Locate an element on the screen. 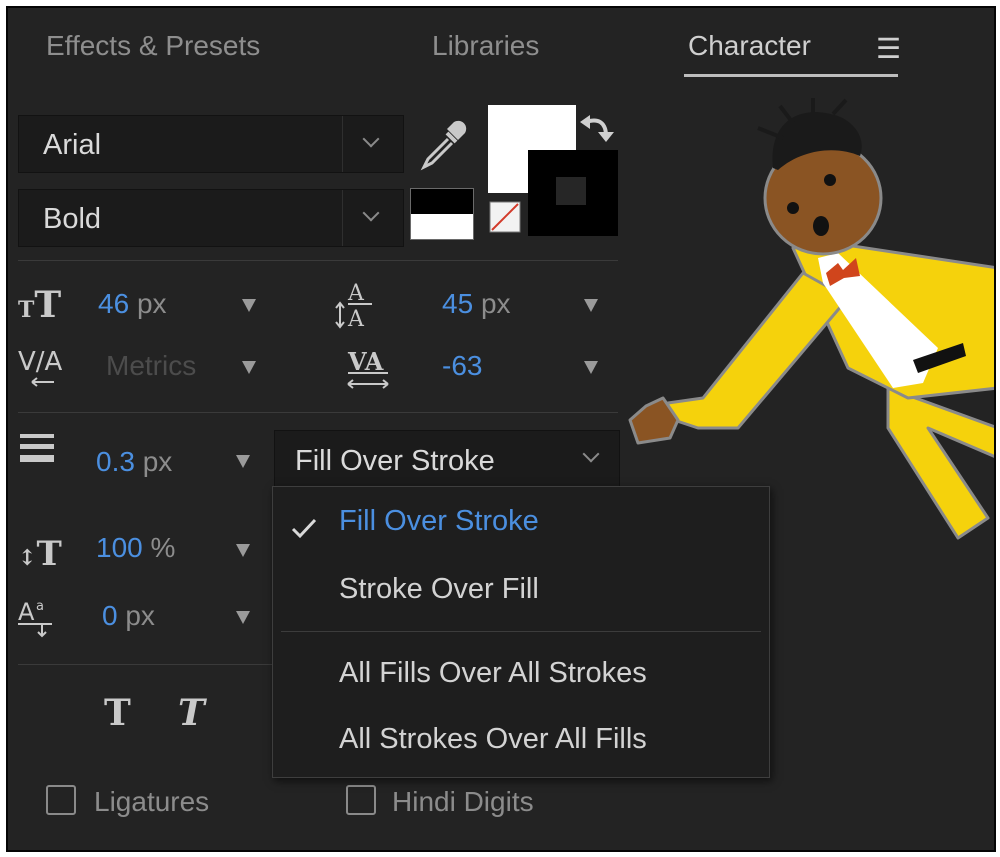 This screenshot has height=857, width=1000. font-size-icon: TT is located at coordinates (40, 305).